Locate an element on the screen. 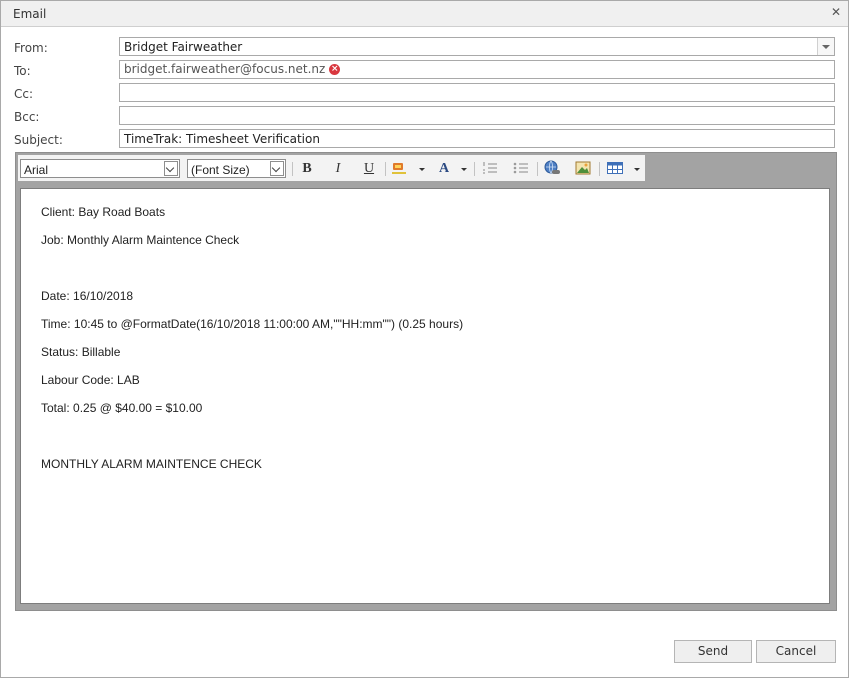  body-line: Client: Bay Road Boats is located at coordinates (103, 212).